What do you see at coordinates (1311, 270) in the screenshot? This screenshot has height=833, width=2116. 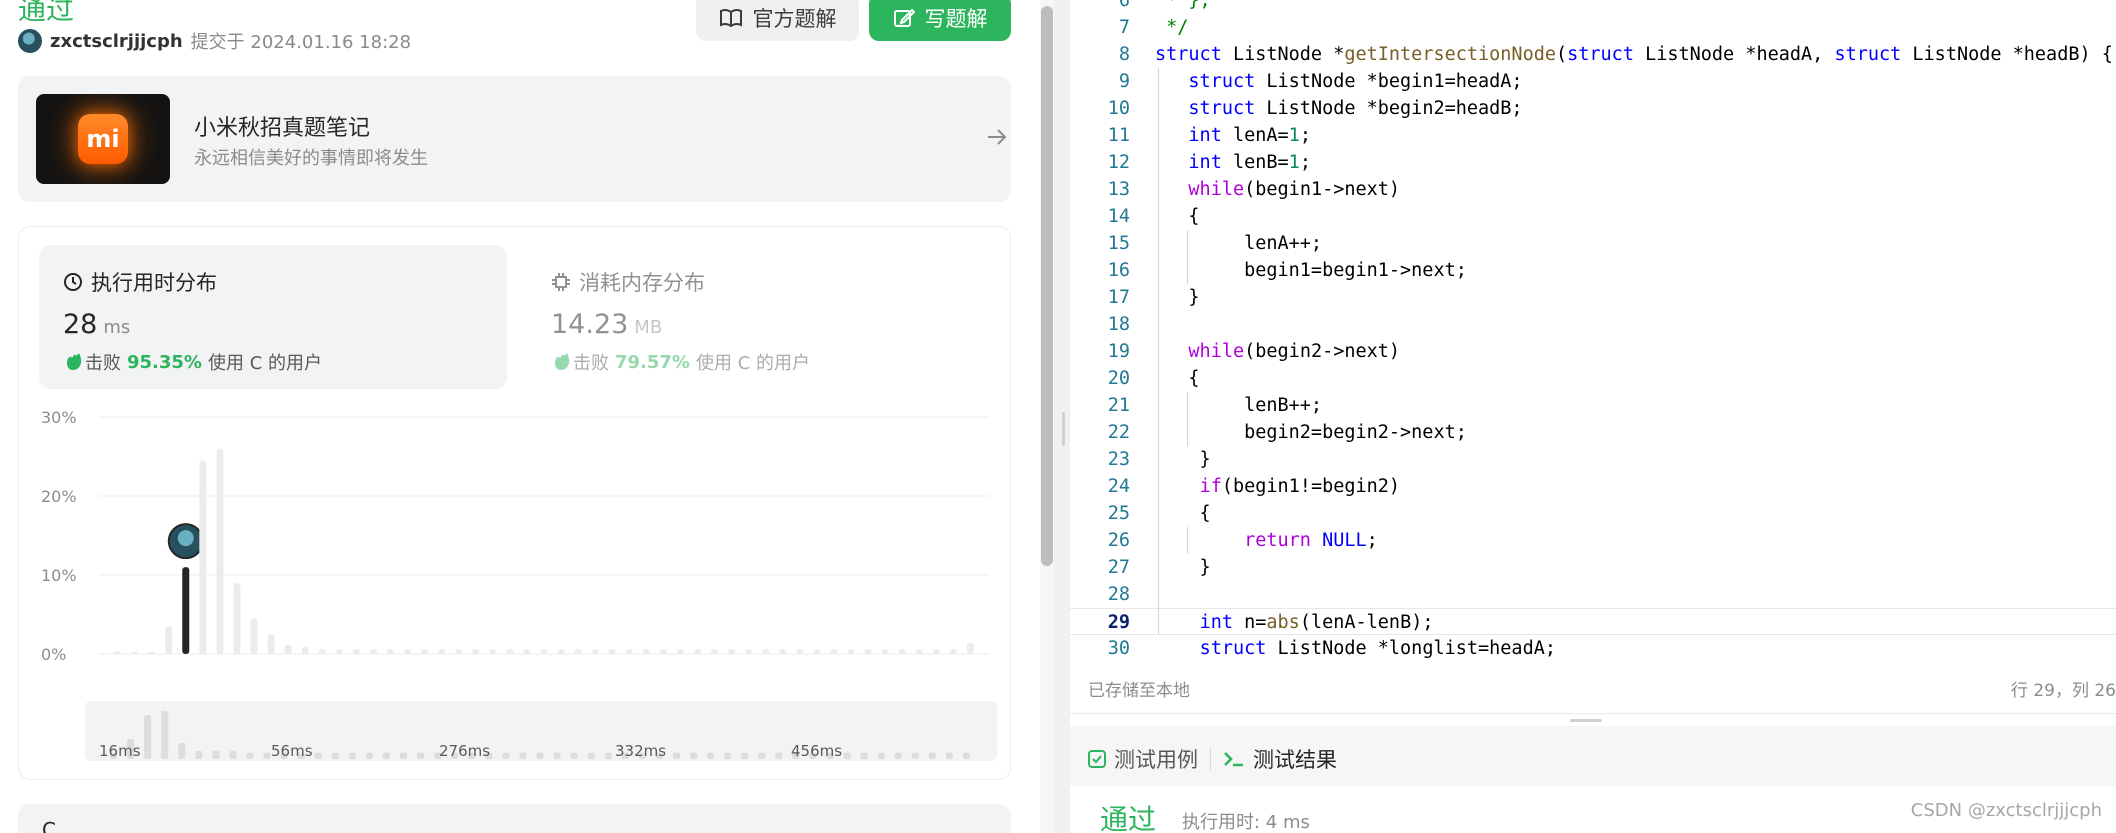 I see `code-text: begin1=begin1->next;` at bounding box center [1311, 270].